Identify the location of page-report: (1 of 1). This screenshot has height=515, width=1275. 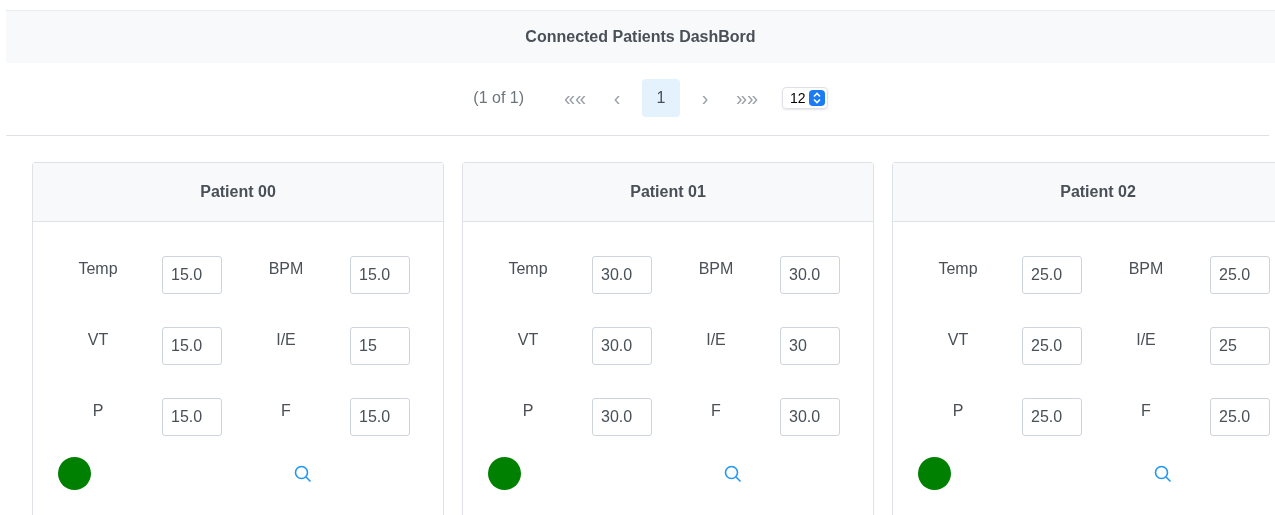
(499, 98).